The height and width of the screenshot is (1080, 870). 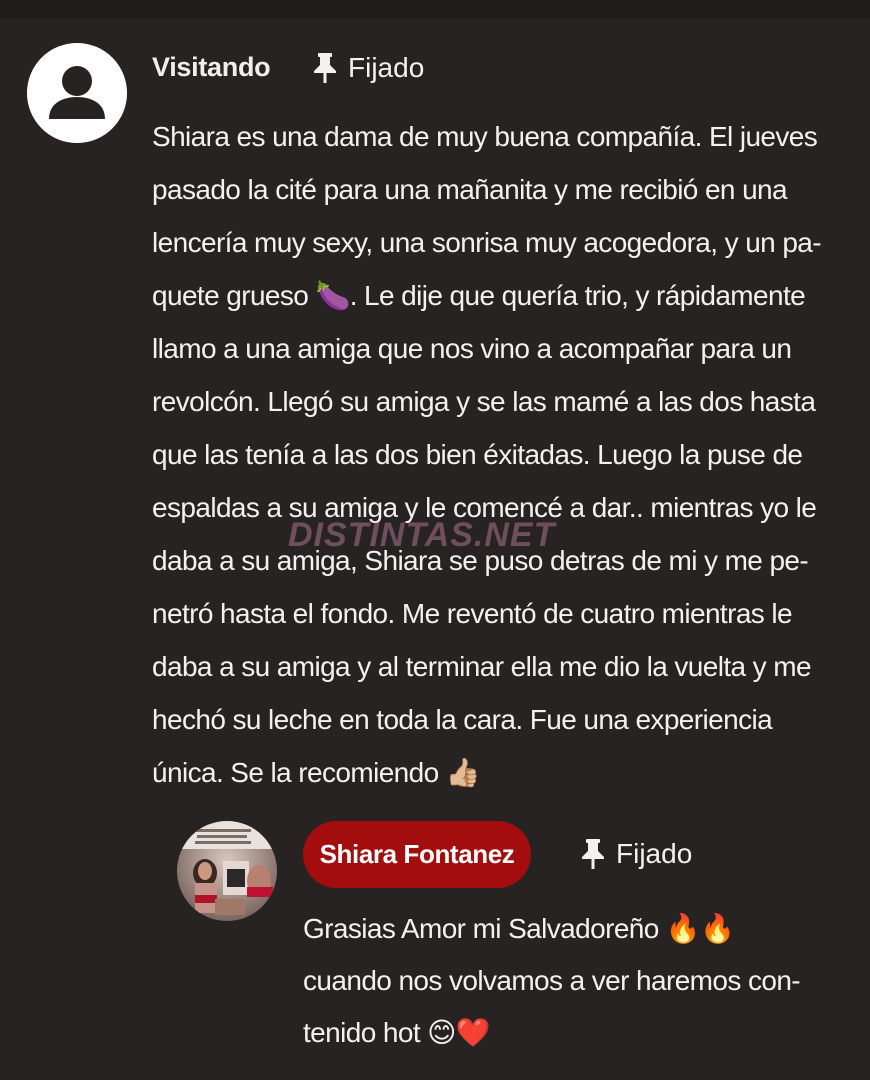 I want to click on status-bar-strip, so click(x=435, y=9).